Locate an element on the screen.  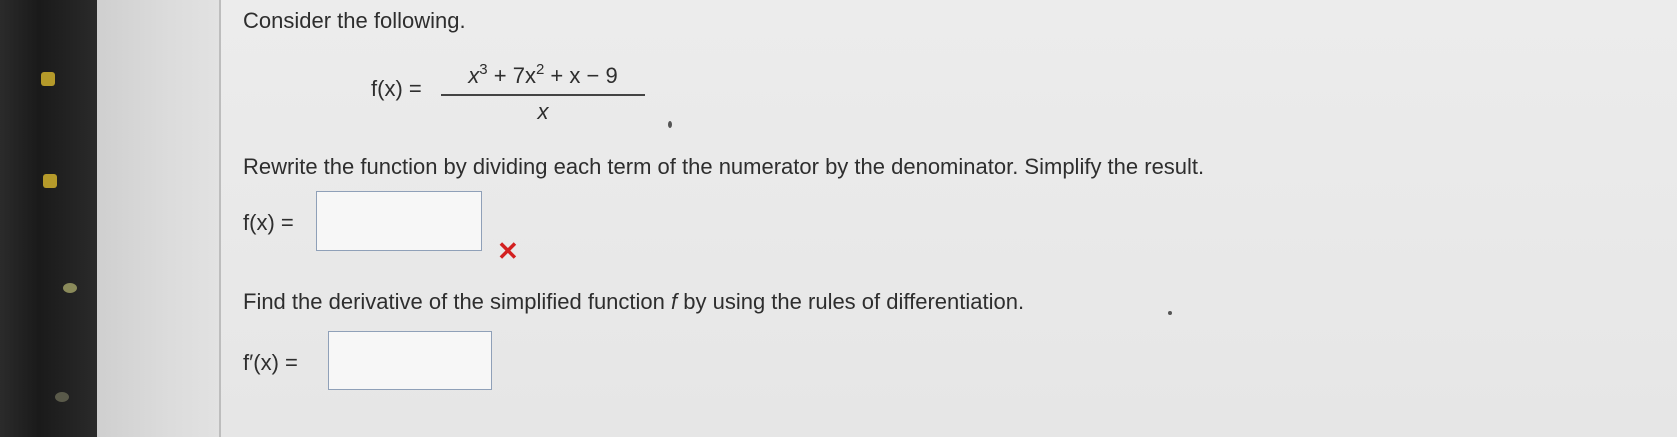
function-fraction: x3 + 7x2 + x − 9 x is located at coordinates (543, 93).